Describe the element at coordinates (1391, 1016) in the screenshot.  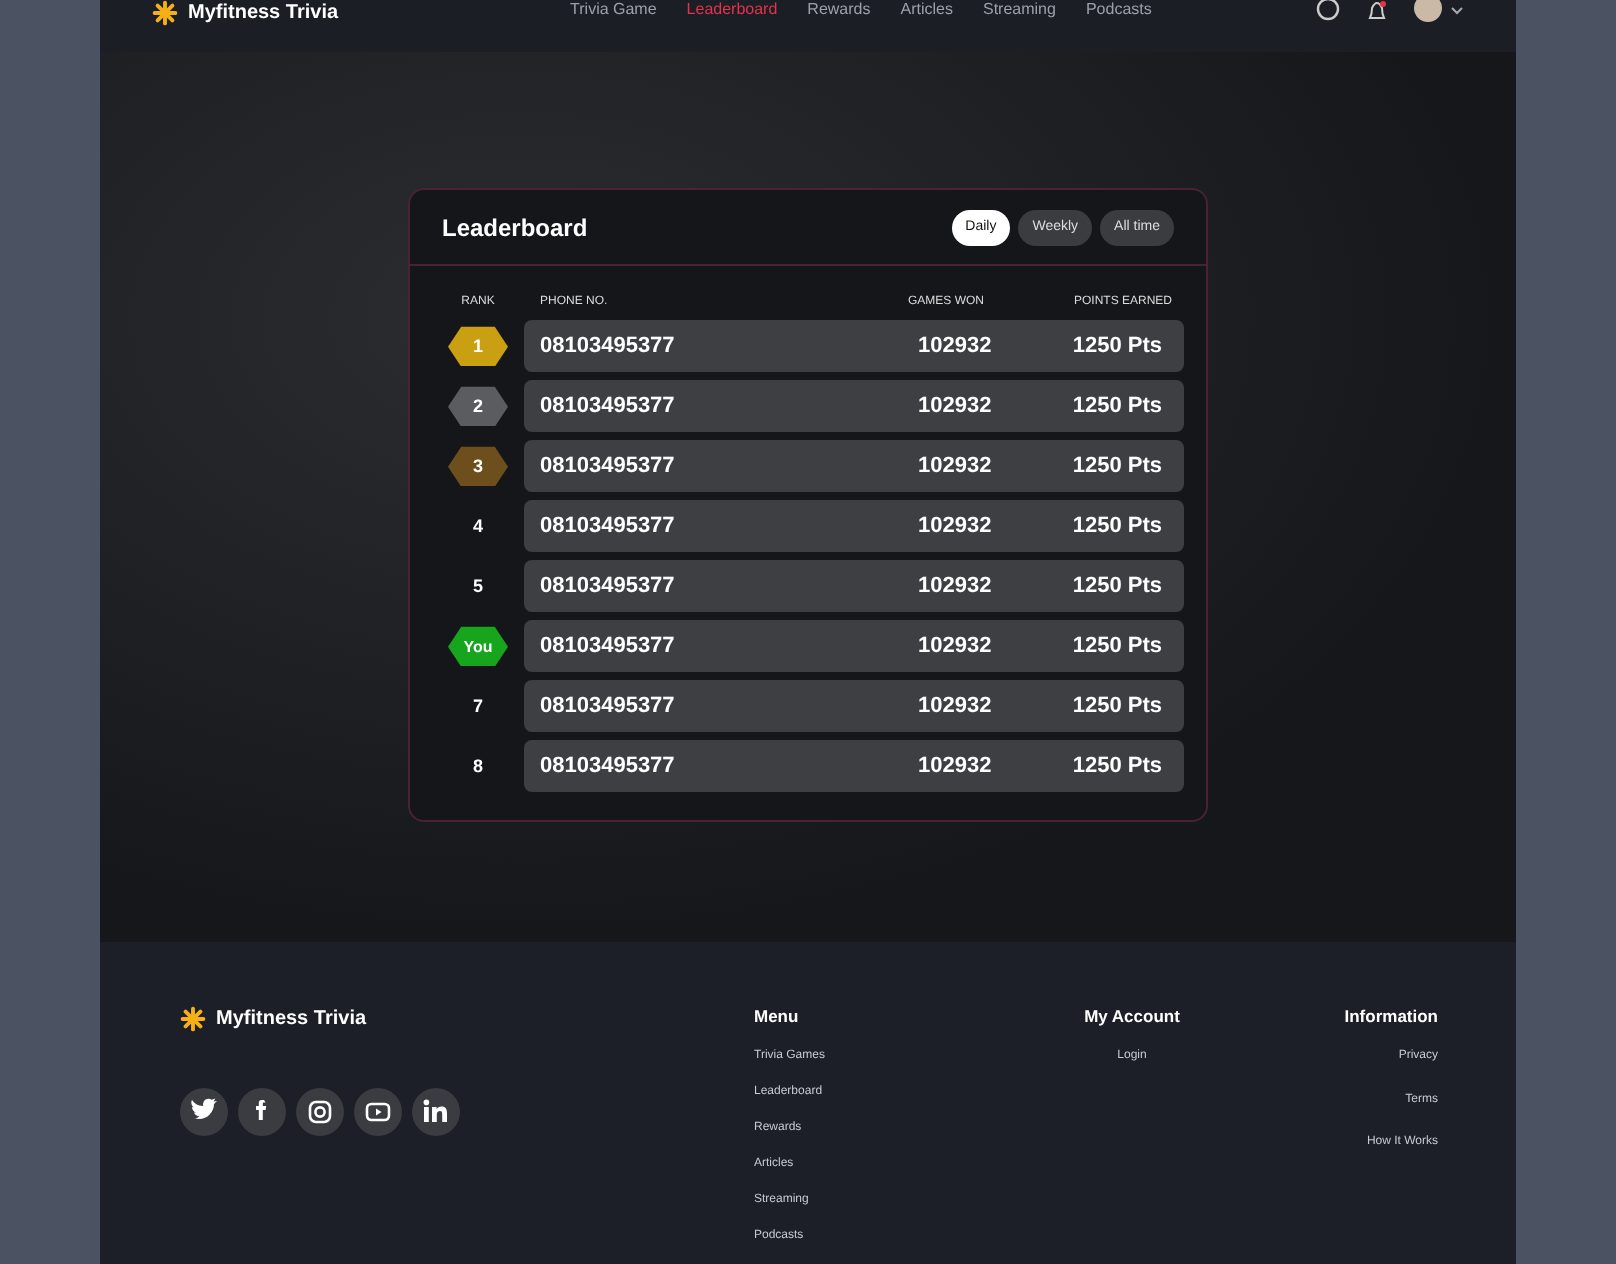
I see `footer-heading: Information` at that location.